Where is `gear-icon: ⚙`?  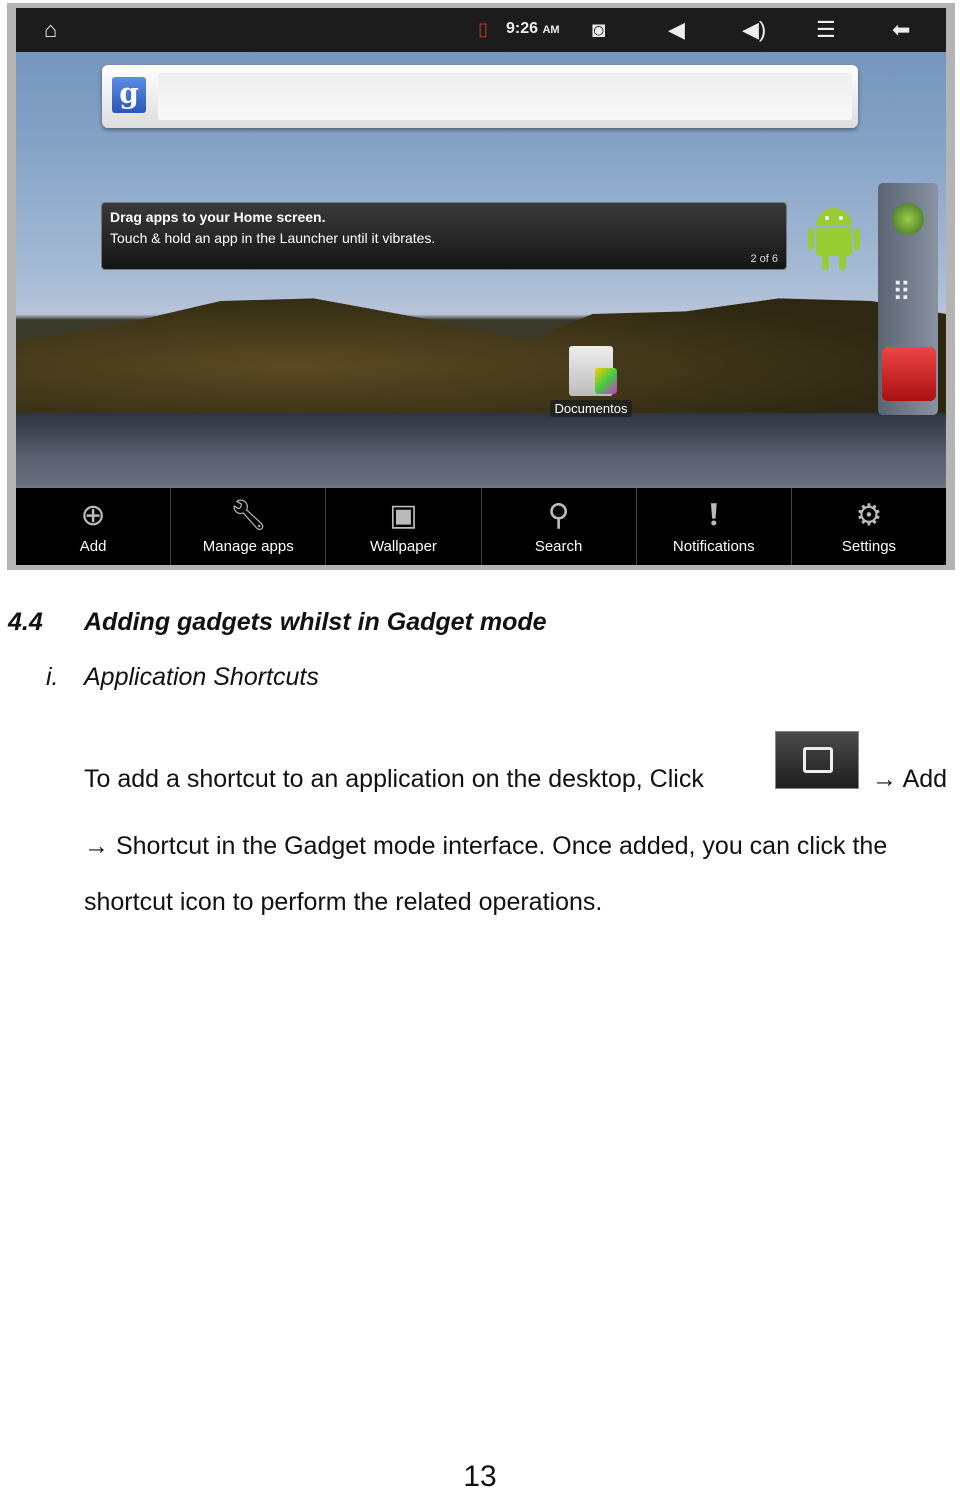
gear-icon: ⚙ is located at coordinates (869, 515).